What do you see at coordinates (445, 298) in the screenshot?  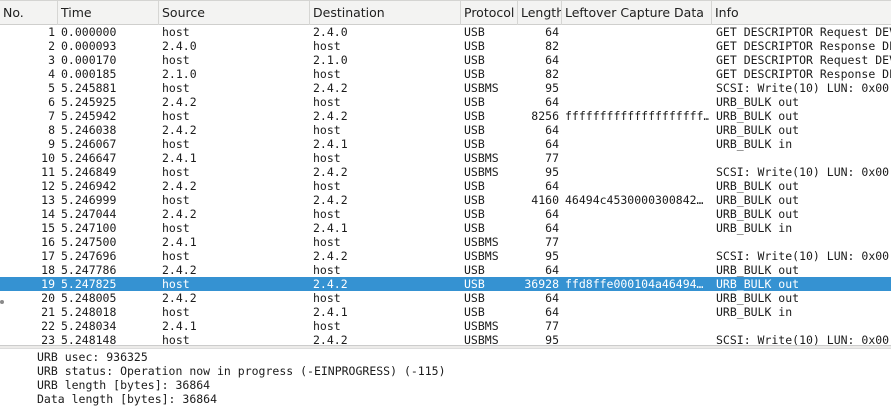 I see `table-row: 20 5.248005 2.4.2 host USB 64 URB_BULK out` at bounding box center [445, 298].